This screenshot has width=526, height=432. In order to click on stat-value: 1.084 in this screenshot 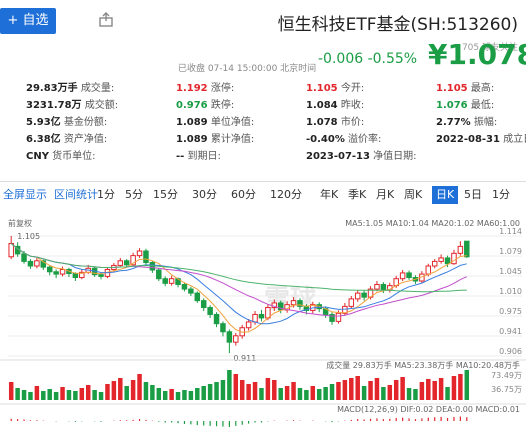, I will do `click(322, 105)`.